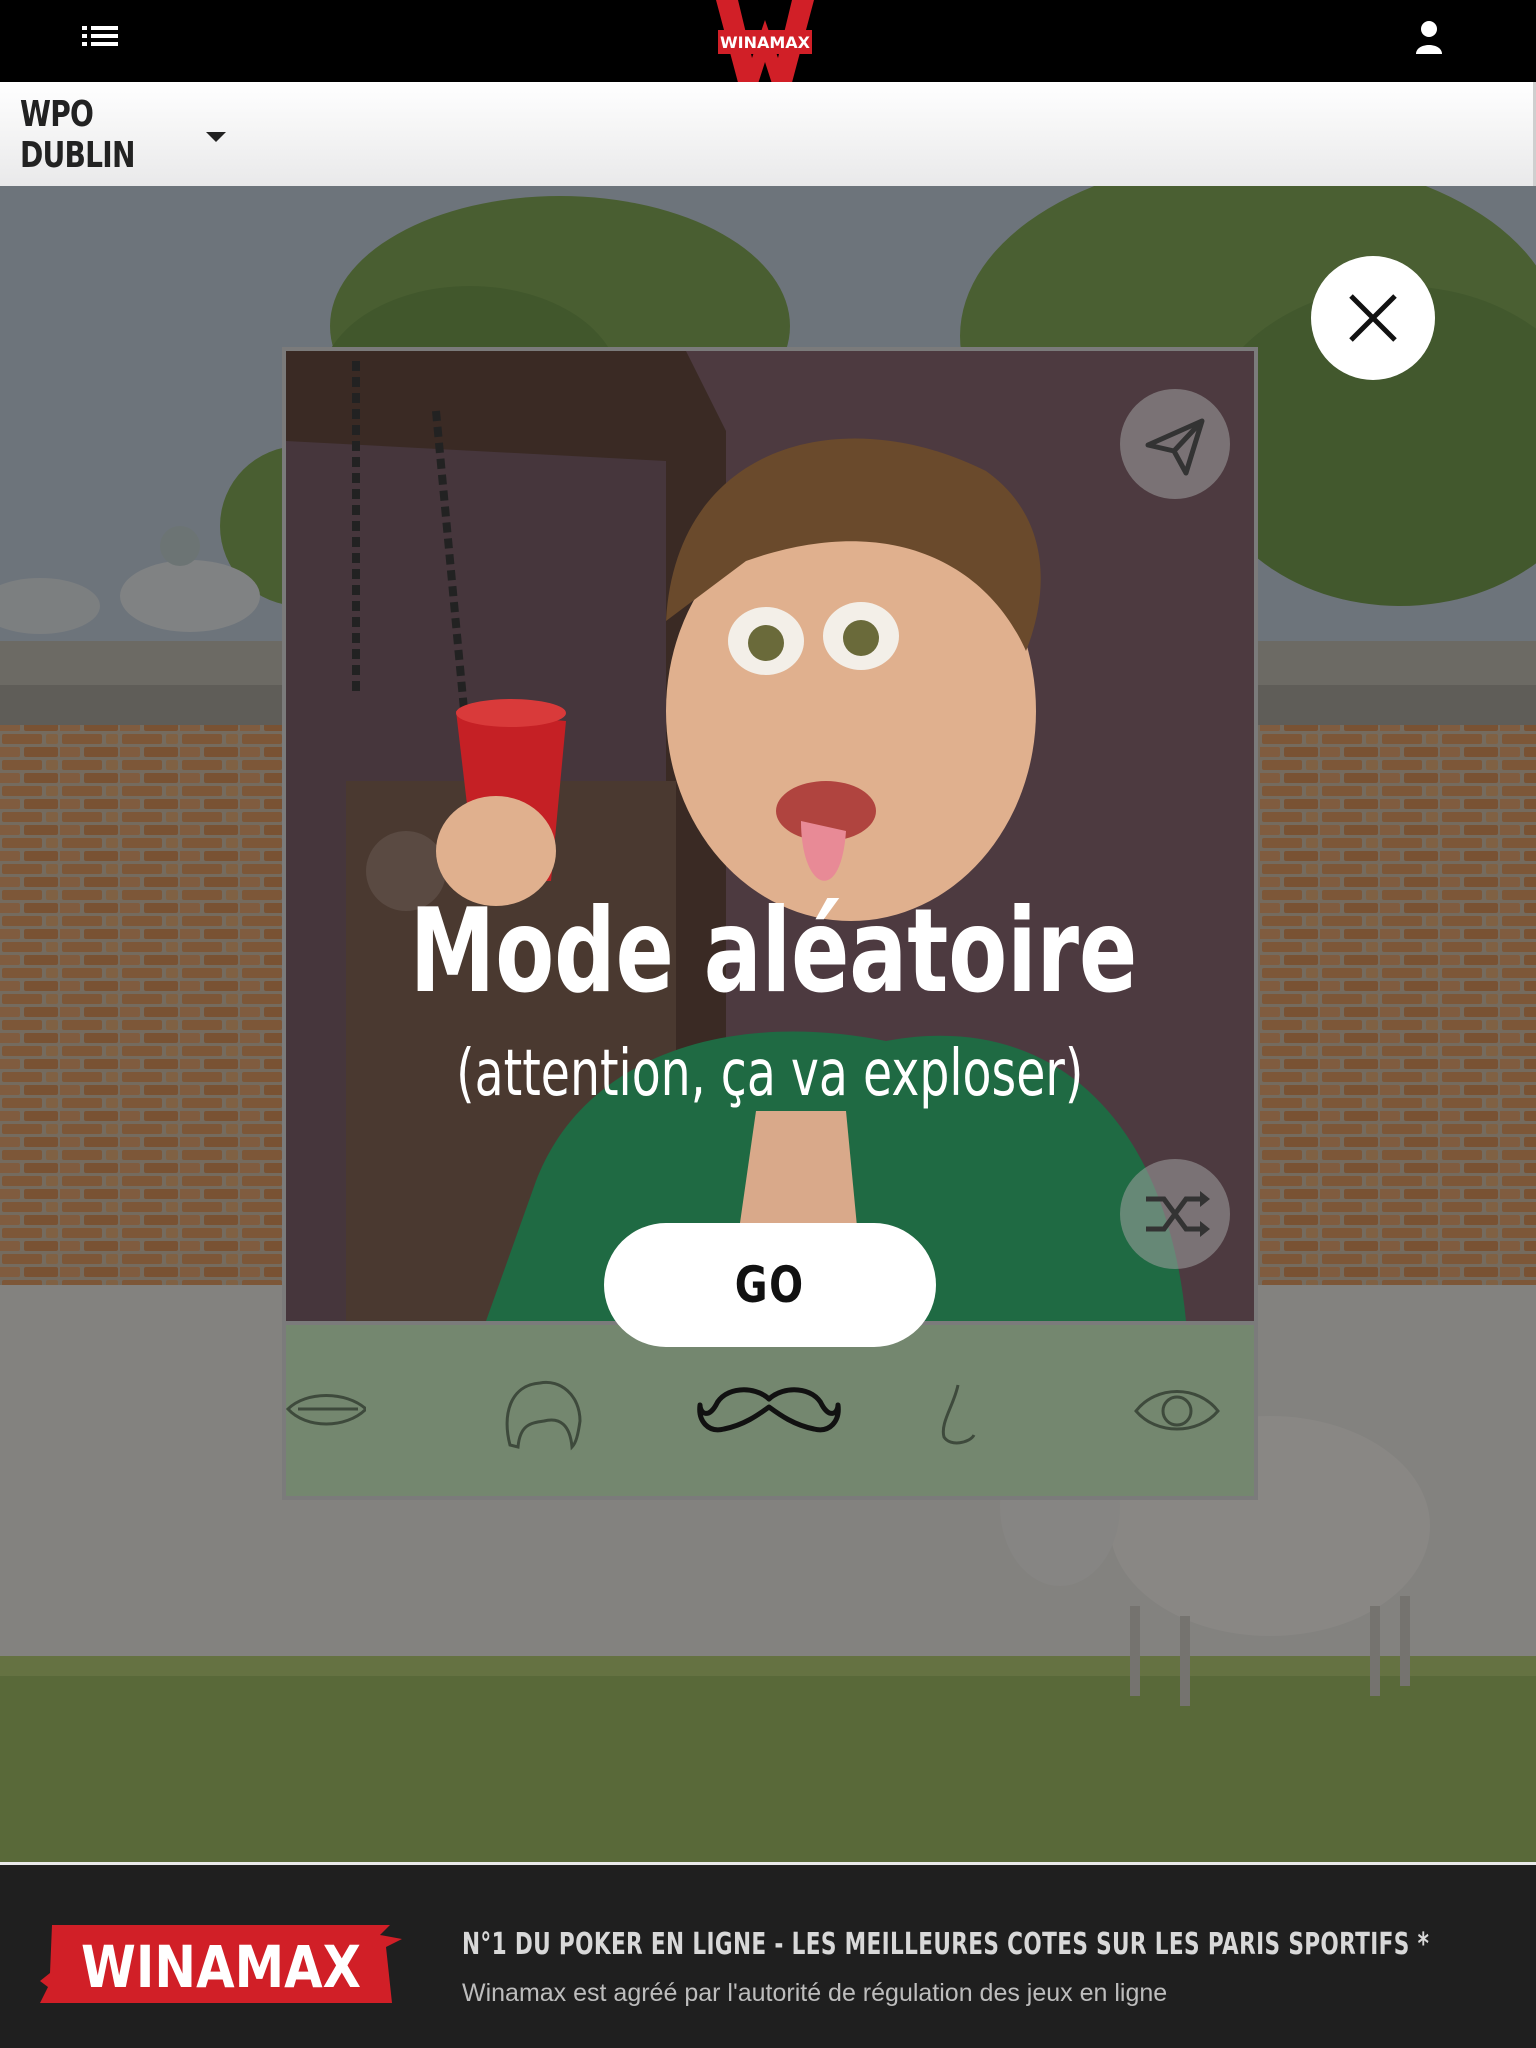 The image size is (1536, 2048). What do you see at coordinates (773, 951) in the screenshot?
I see `modal-title: Mode aléatoire` at bounding box center [773, 951].